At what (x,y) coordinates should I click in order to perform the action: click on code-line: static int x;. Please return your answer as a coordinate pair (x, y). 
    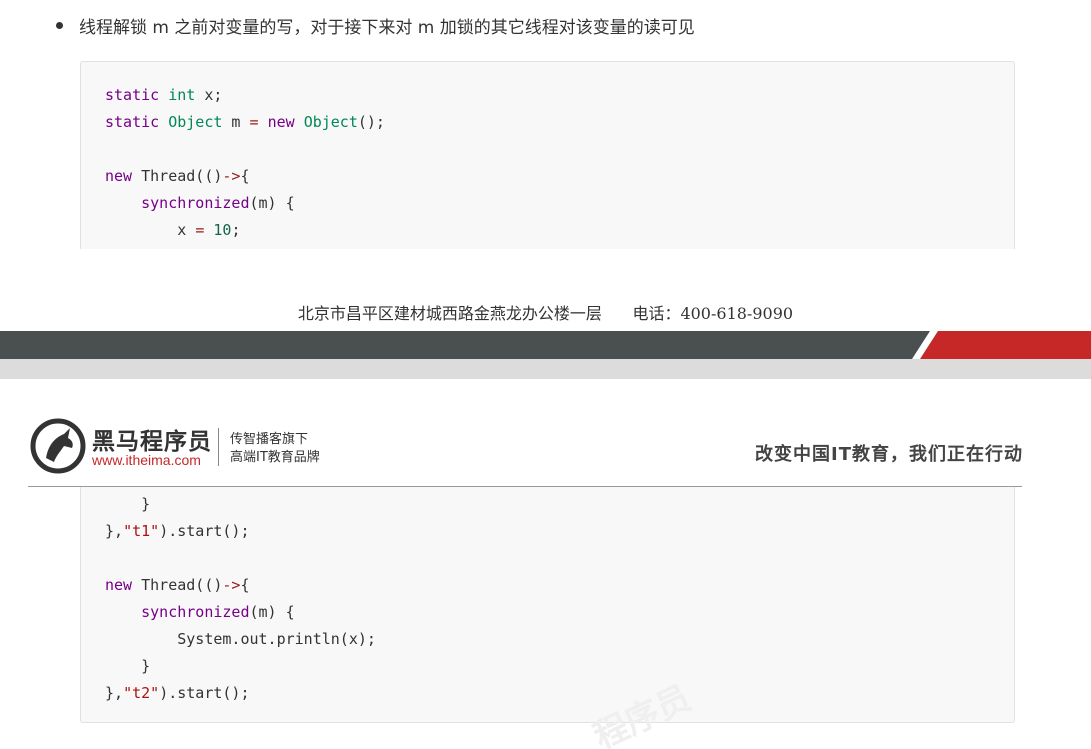
    Looking at the image, I should click on (245, 95).